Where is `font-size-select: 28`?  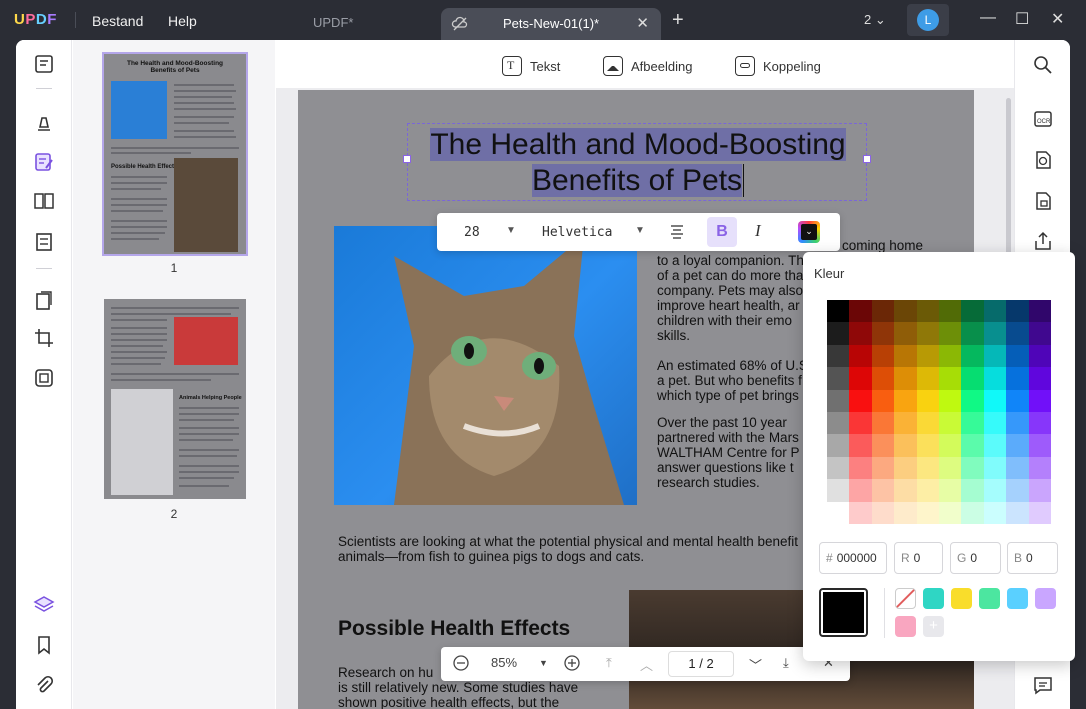 font-size-select: 28 is located at coordinates (472, 232).